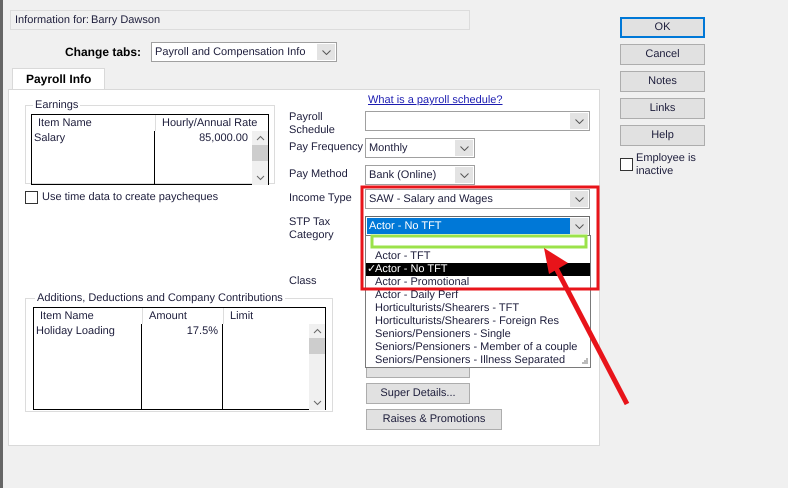 This screenshot has width=788, height=488. Describe the element at coordinates (662, 135) in the screenshot. I see `dialog-button: Help` at that location.